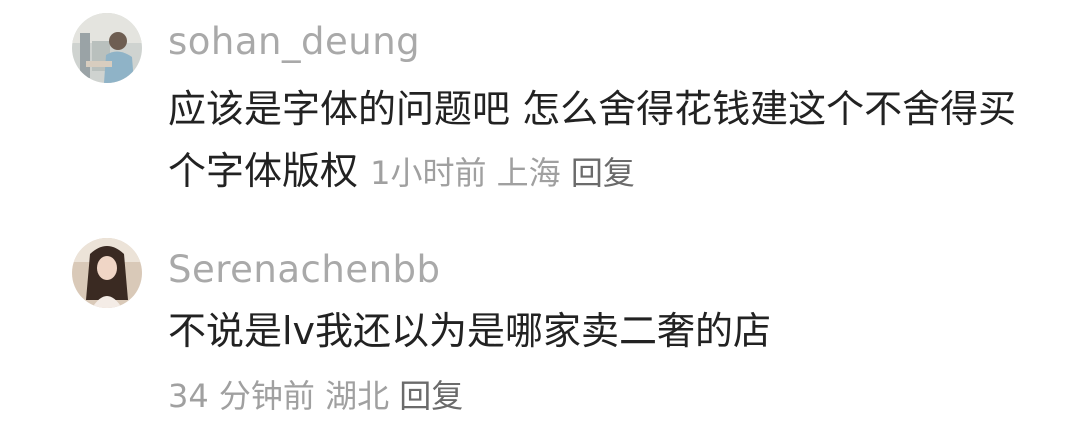 This screenshot has width=1080, height=441. Describe the element at coordinates (428, 173) in the screenshot. I see `comment-time: 1小时前` at that location.